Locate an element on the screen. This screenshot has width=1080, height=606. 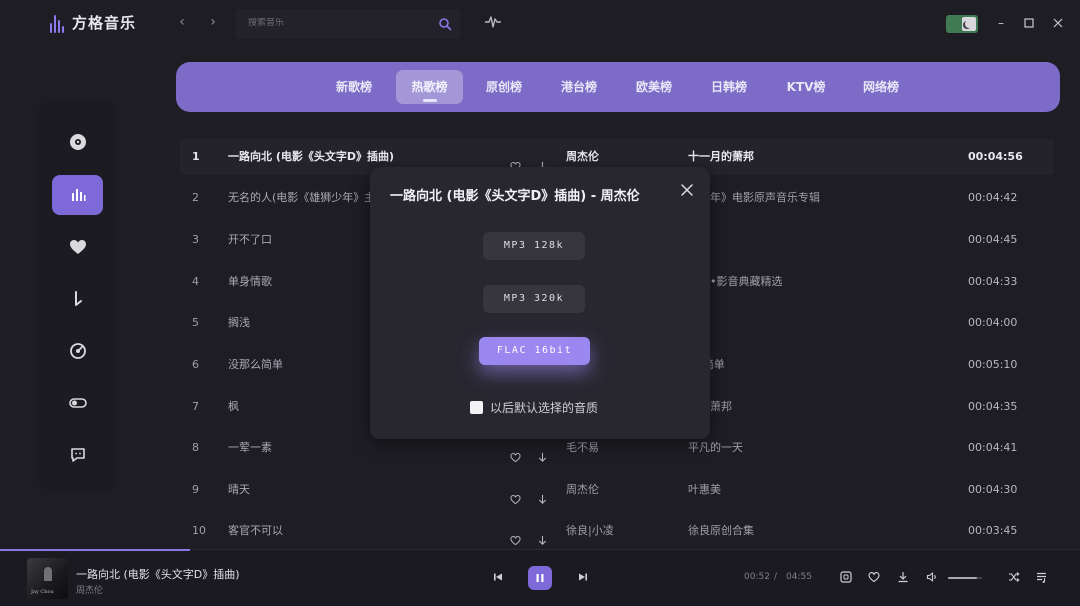
song-album: /不简单 is located at coordinates (818, 365).